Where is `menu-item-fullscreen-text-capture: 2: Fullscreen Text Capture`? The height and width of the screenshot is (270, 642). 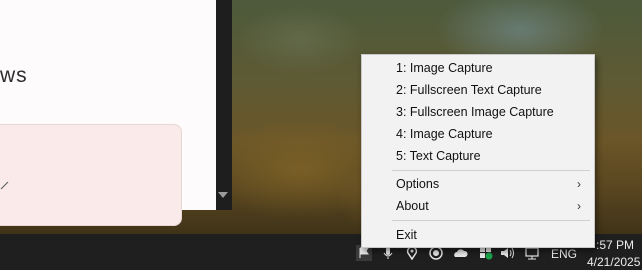
menu-item-fullscreen-text-capture: 2: Fullscreen Text Capture is located at coordinates (478, 90).